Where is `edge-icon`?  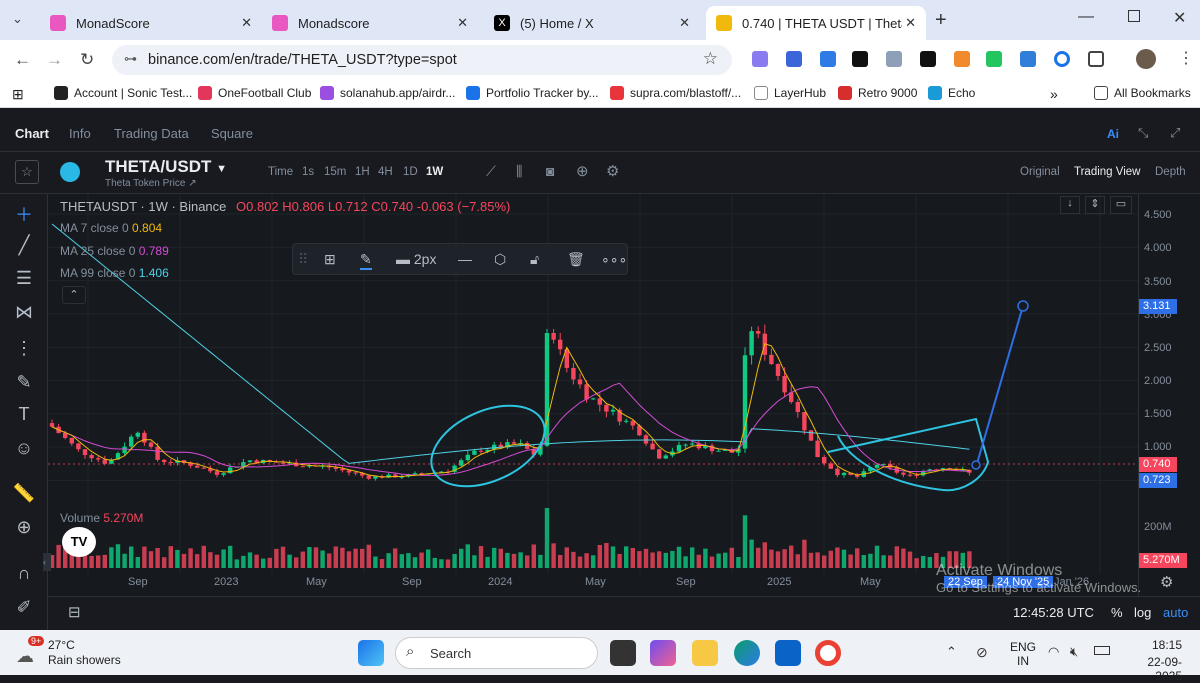 edge-icon is located at coordinates (747, 653).